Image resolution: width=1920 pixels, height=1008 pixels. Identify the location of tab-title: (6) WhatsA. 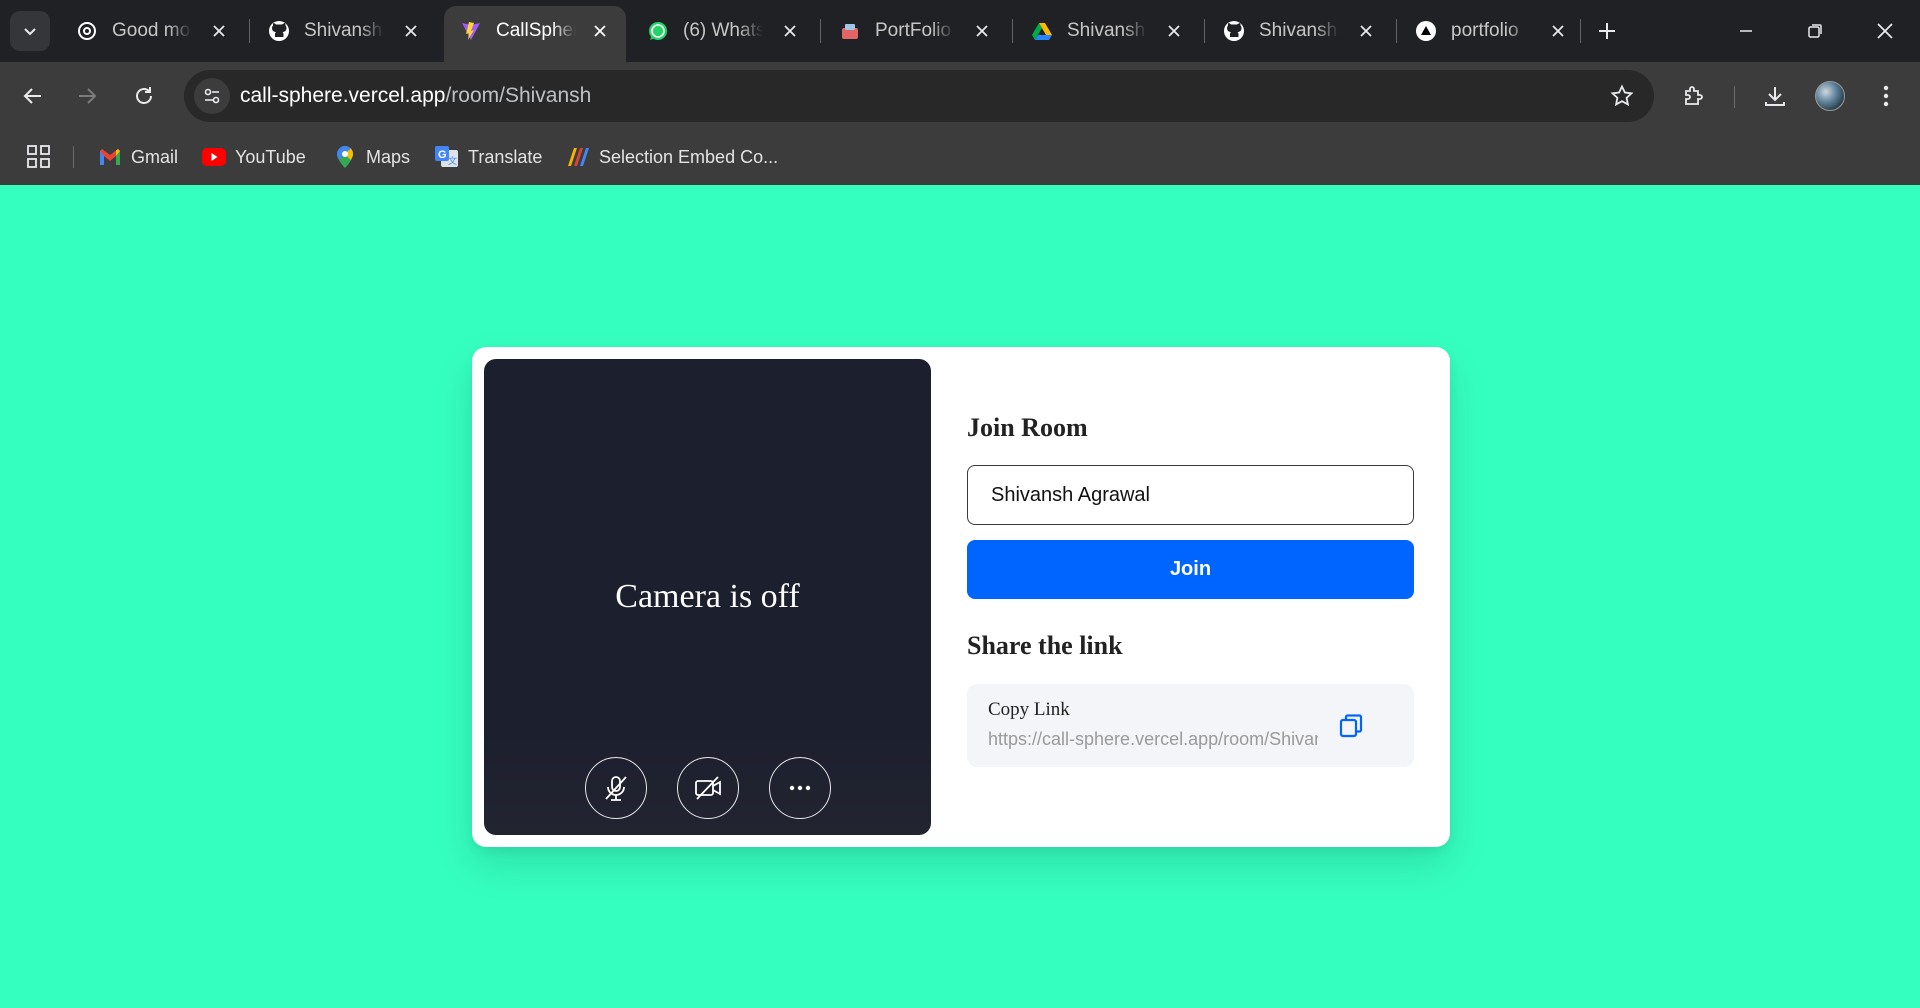
(723, 30).